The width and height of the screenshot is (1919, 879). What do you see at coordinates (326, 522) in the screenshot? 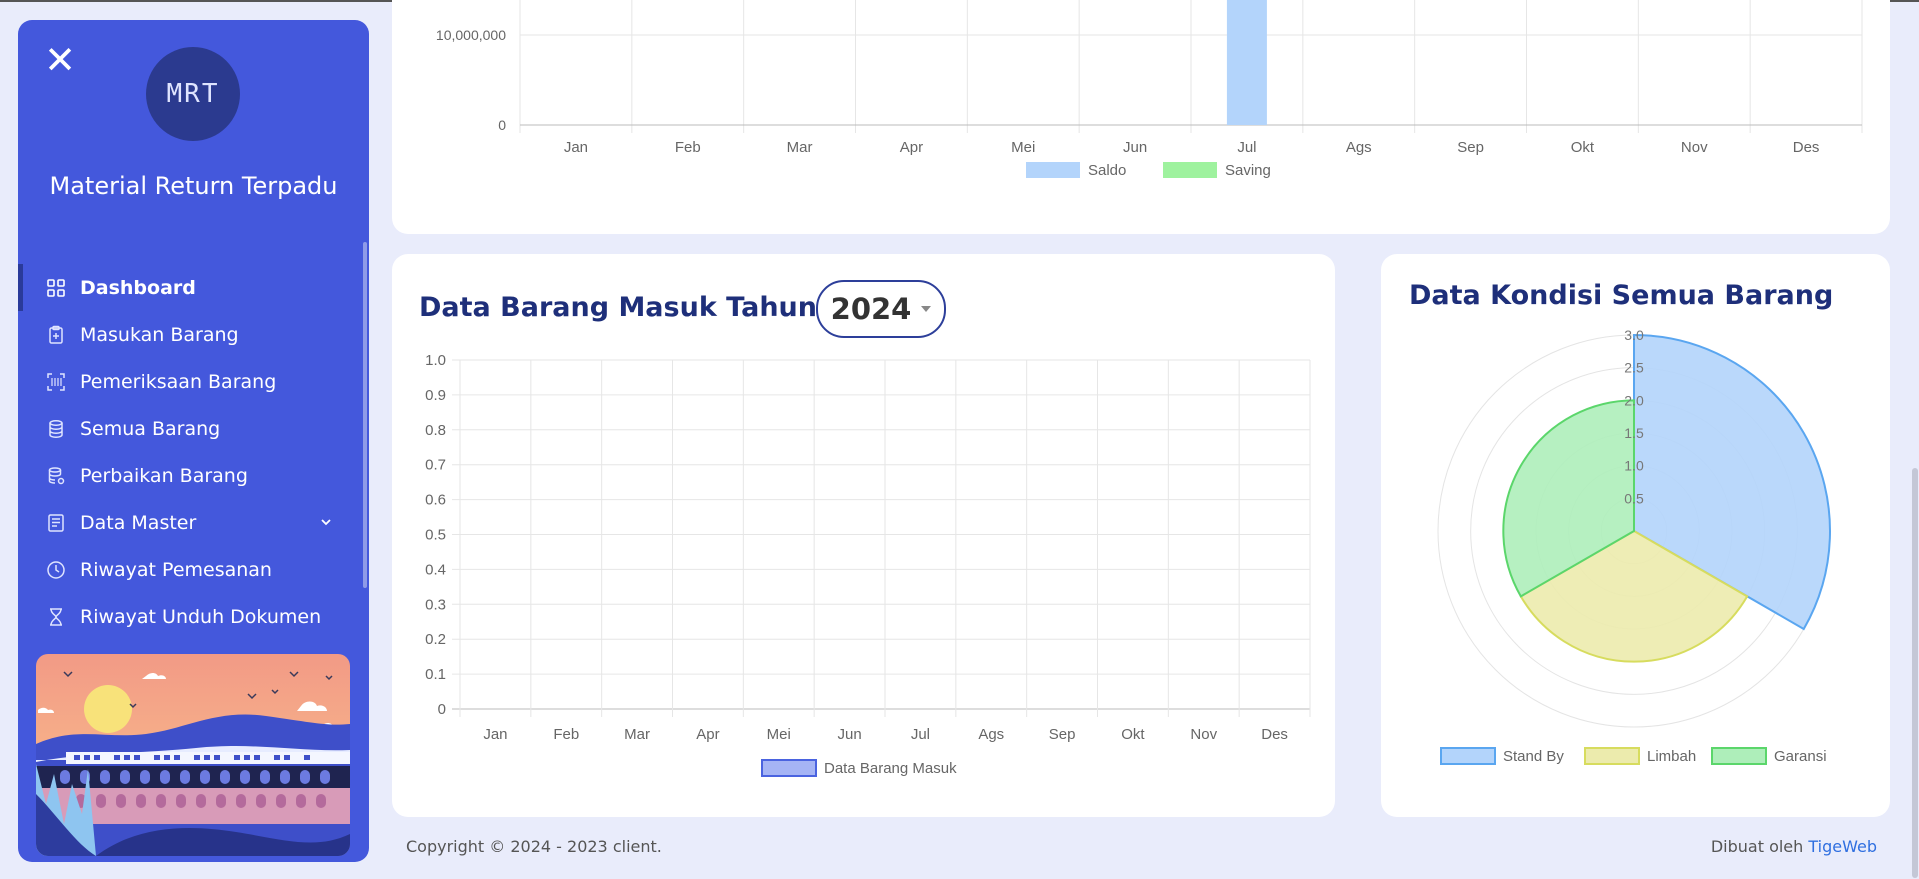
I see `chevron-down-icon` at bounding box center [326, 522].